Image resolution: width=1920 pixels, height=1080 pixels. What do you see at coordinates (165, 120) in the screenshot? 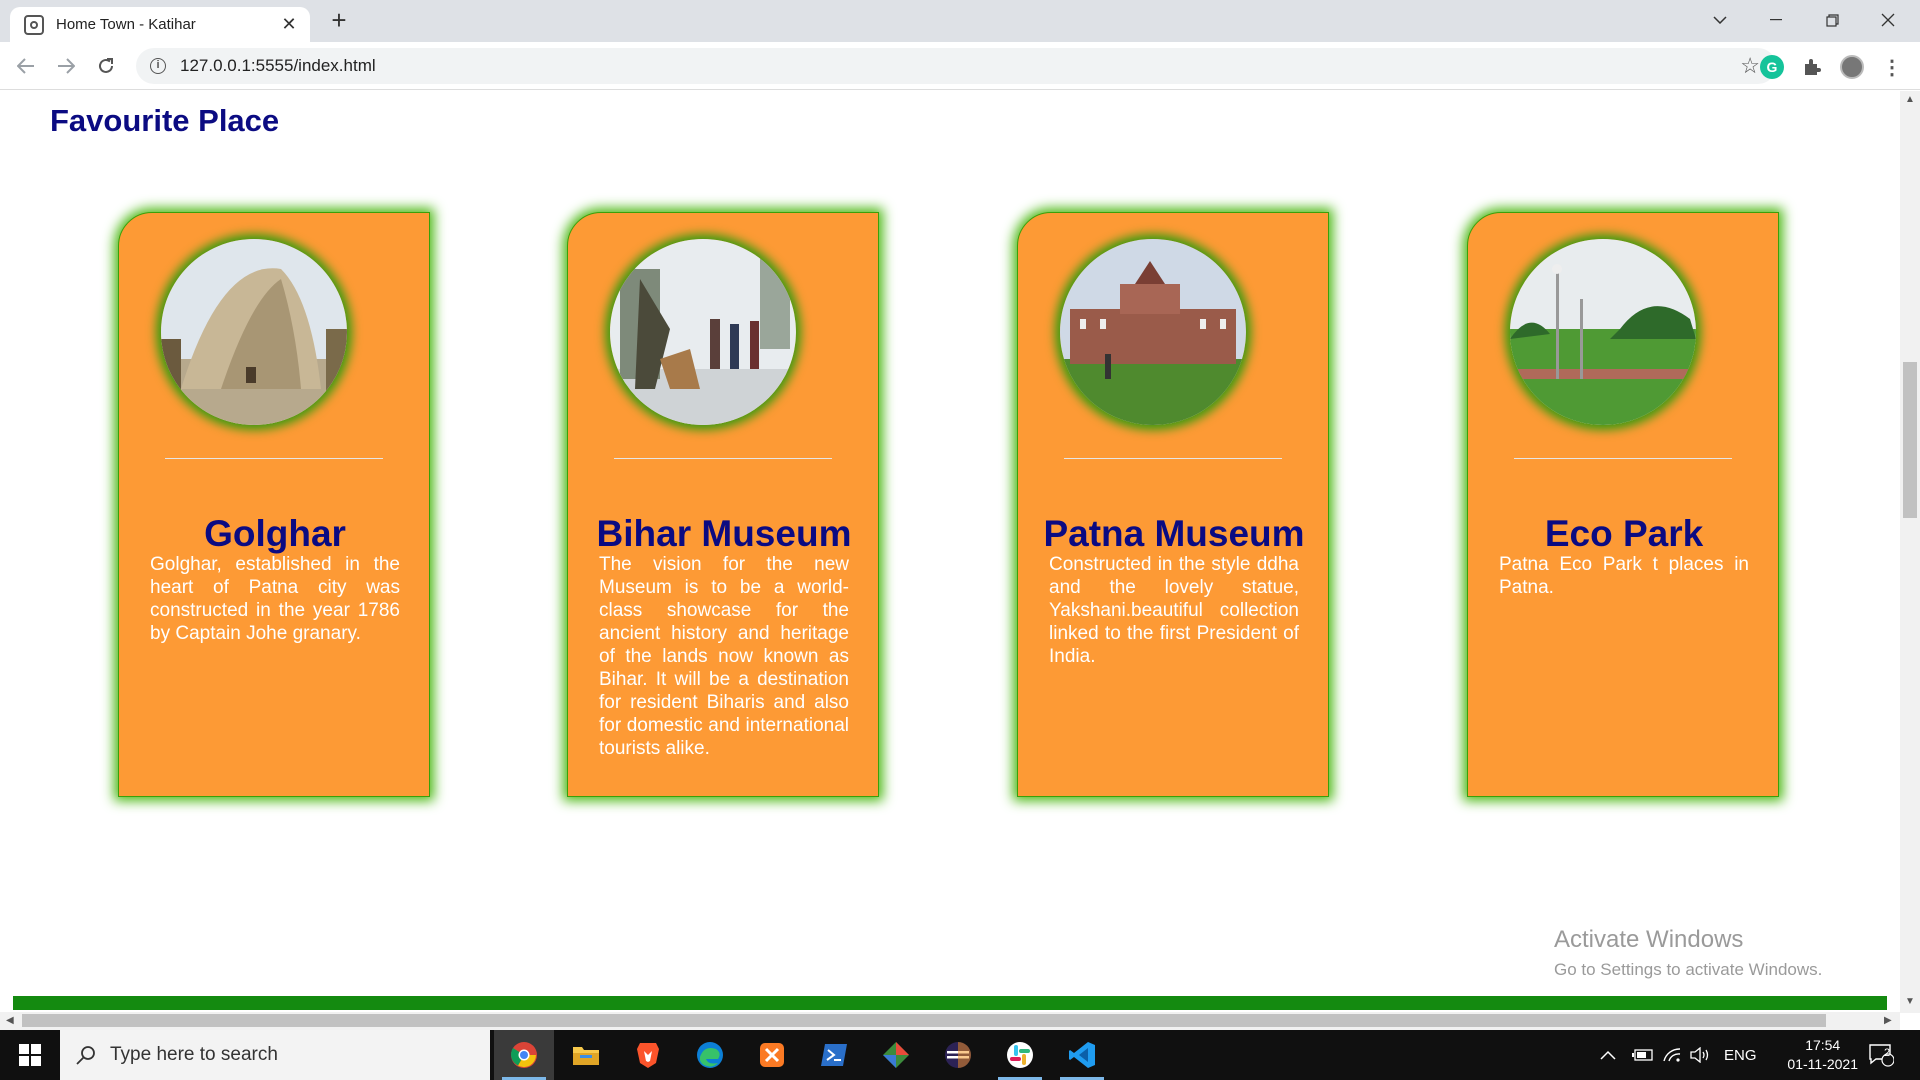
I see `section-title: Favourite Place` at bounding box center [165, 120].